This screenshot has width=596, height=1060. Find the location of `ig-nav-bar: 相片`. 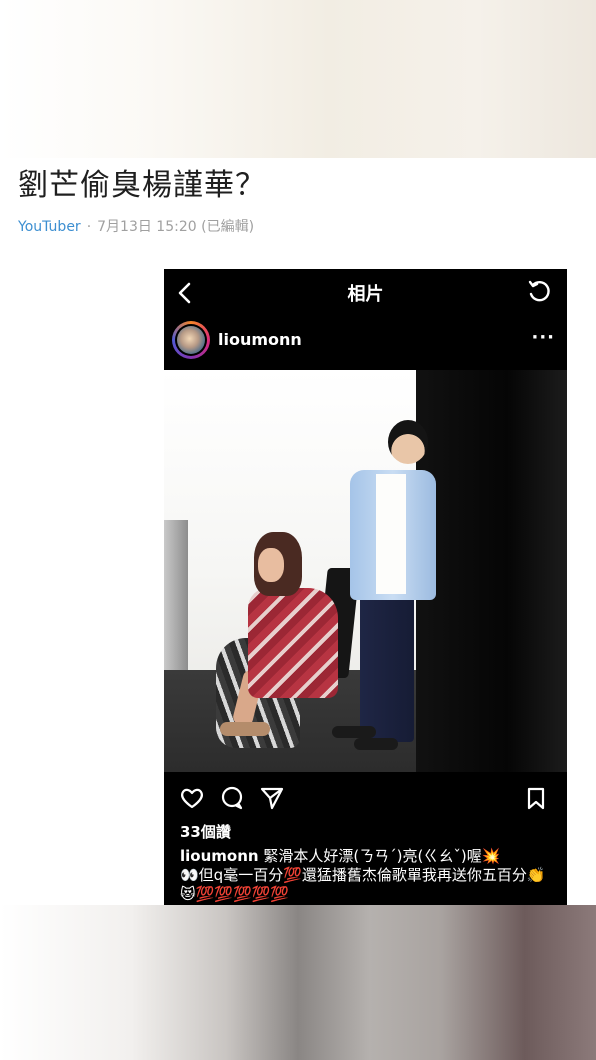

ig-nav-bar: 相片 is located at coordinates (365, 292).